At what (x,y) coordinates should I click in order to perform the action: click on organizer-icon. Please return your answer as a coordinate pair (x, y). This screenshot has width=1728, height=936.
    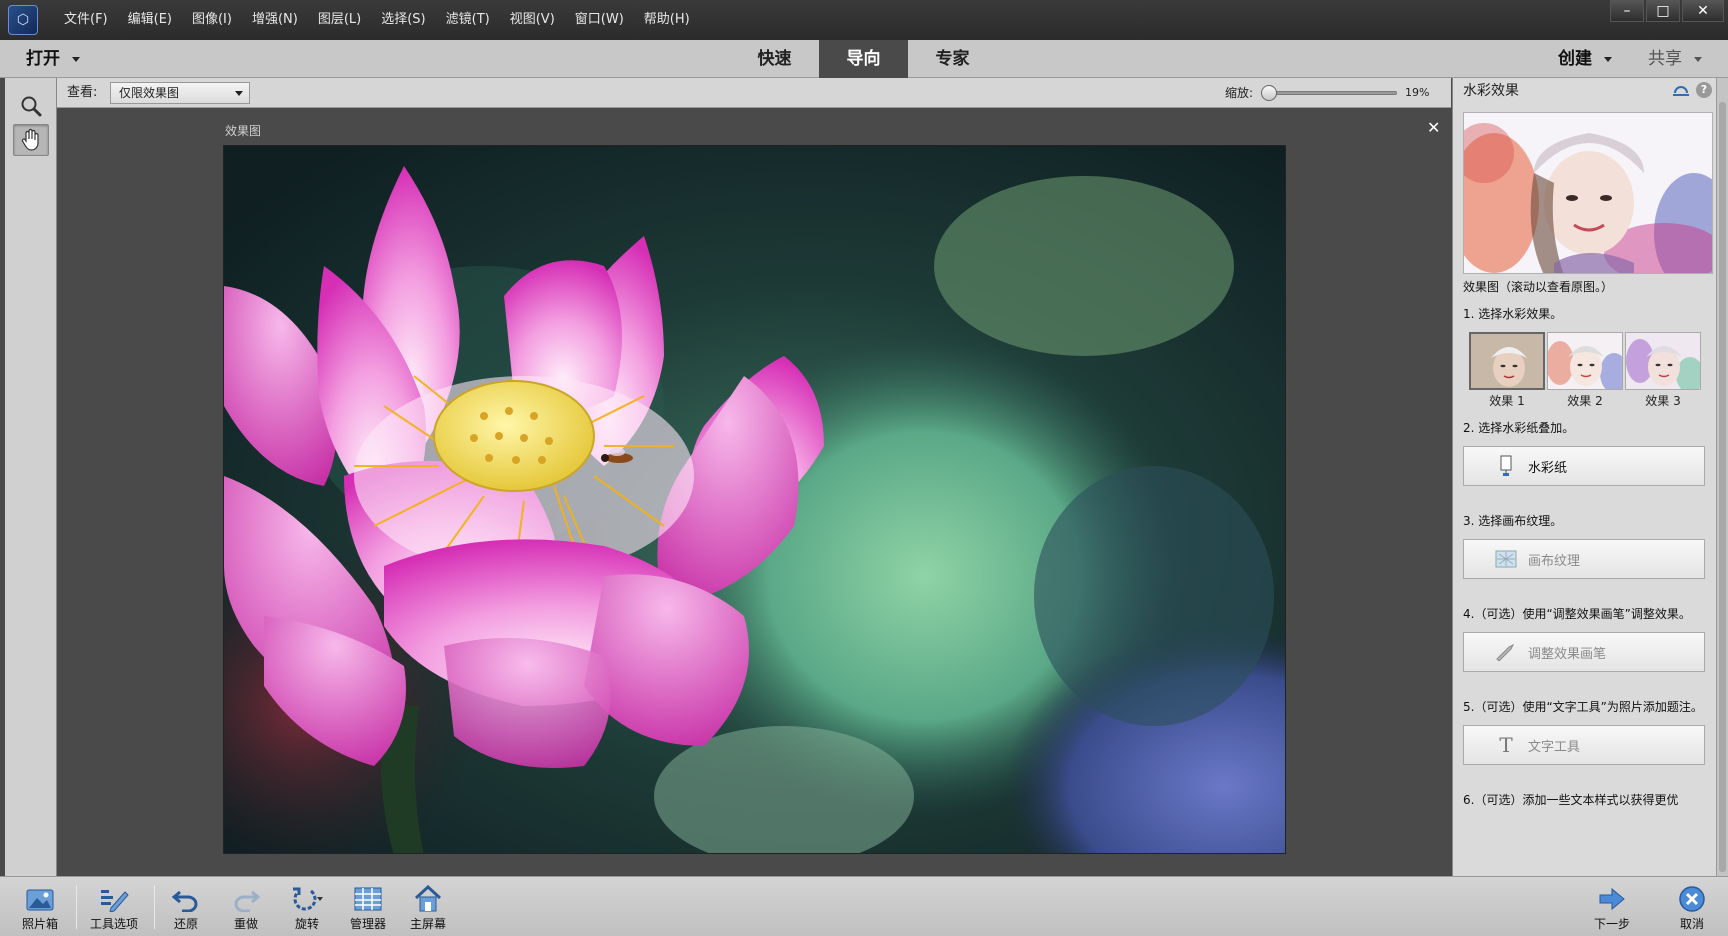
    Looking at the image, I should click on (368, 899).